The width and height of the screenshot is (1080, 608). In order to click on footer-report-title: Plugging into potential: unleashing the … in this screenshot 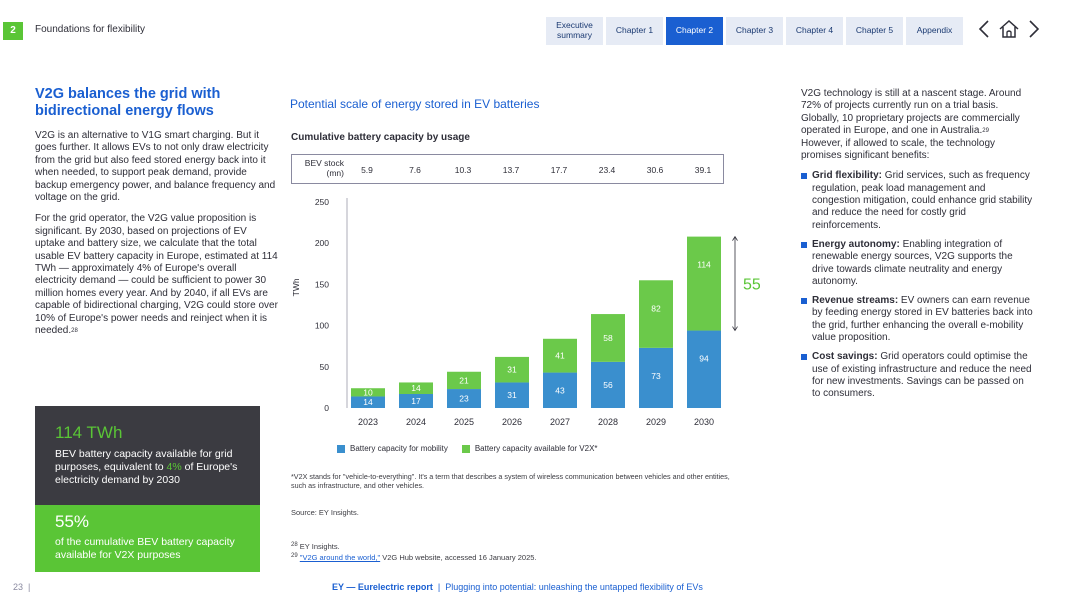, I will do `click(574, 587)`.